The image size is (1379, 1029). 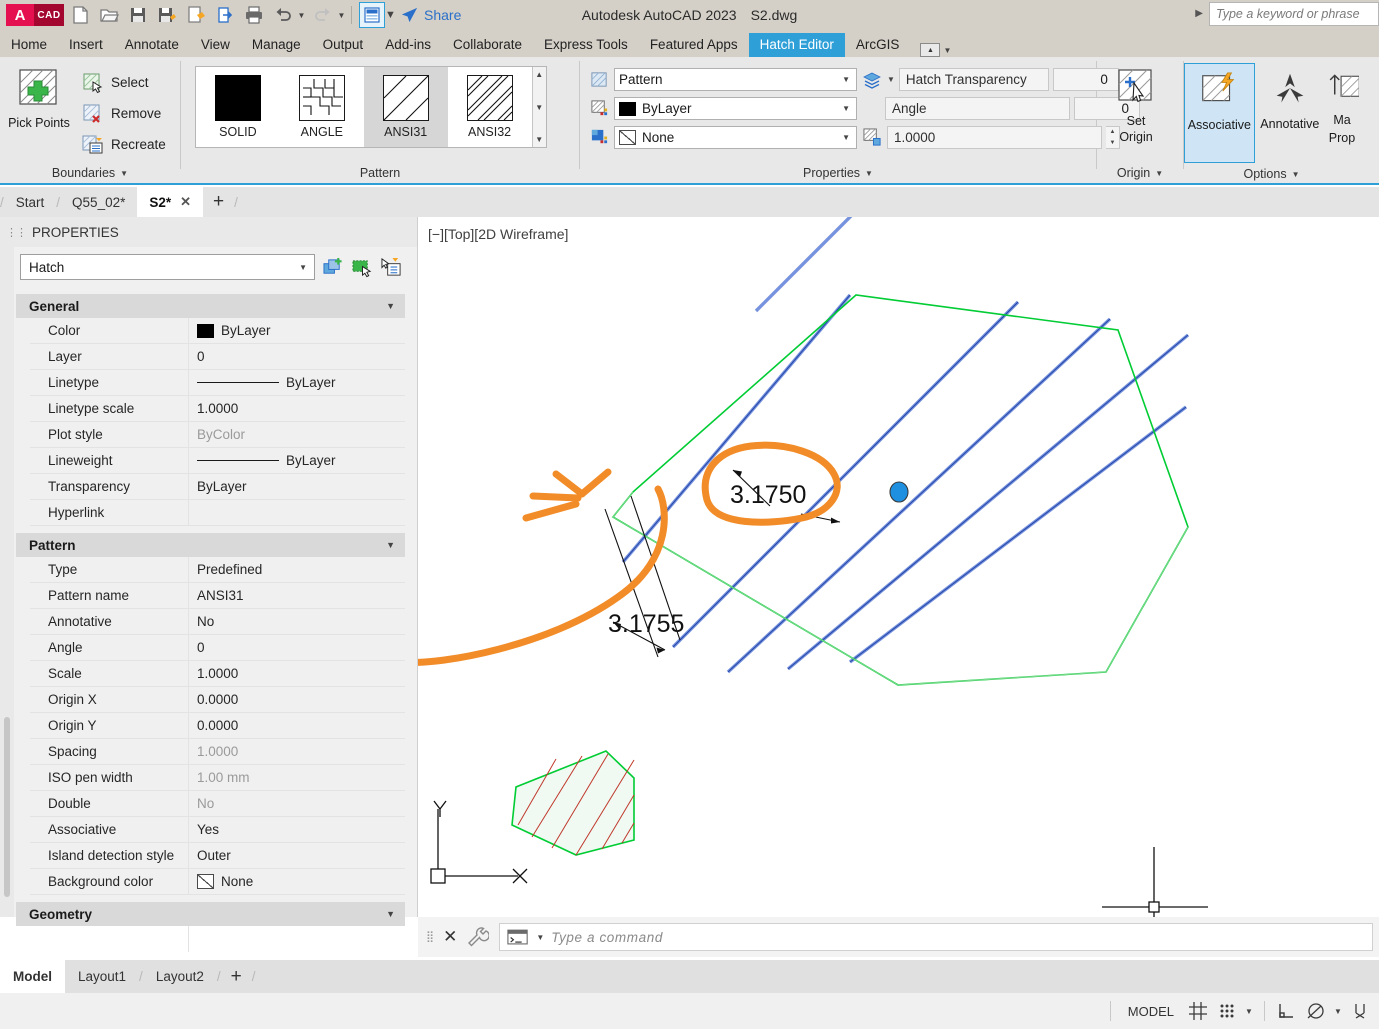 What do you see at coordinates (29, 45) in the screenshot?
I see `ribbon-tab-home: Home` at bounding box center [29, 45].